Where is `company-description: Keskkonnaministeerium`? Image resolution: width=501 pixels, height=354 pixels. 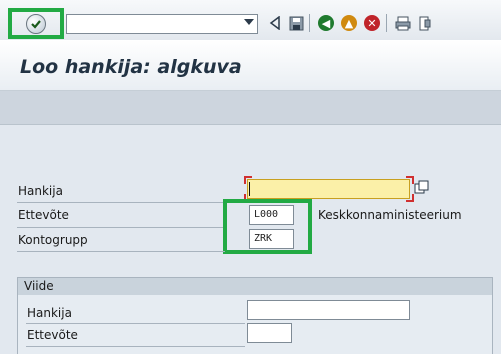
company-description: Keskkonnaministeerium is located at coordinates (390, 215).